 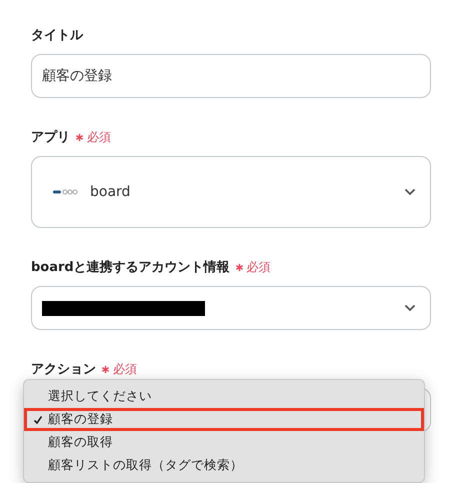 What do you see at coordinates (231, 308) in the screenshot?
I see `account-select-field` at bounding box center [231, 308].